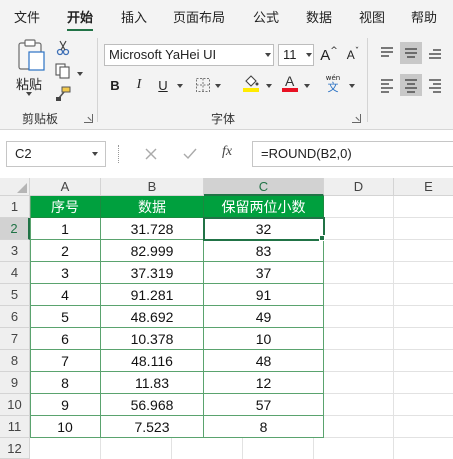  Describe the element at coordinates (139, 85) in the screenshot. I see `italic-button: I` at that location.